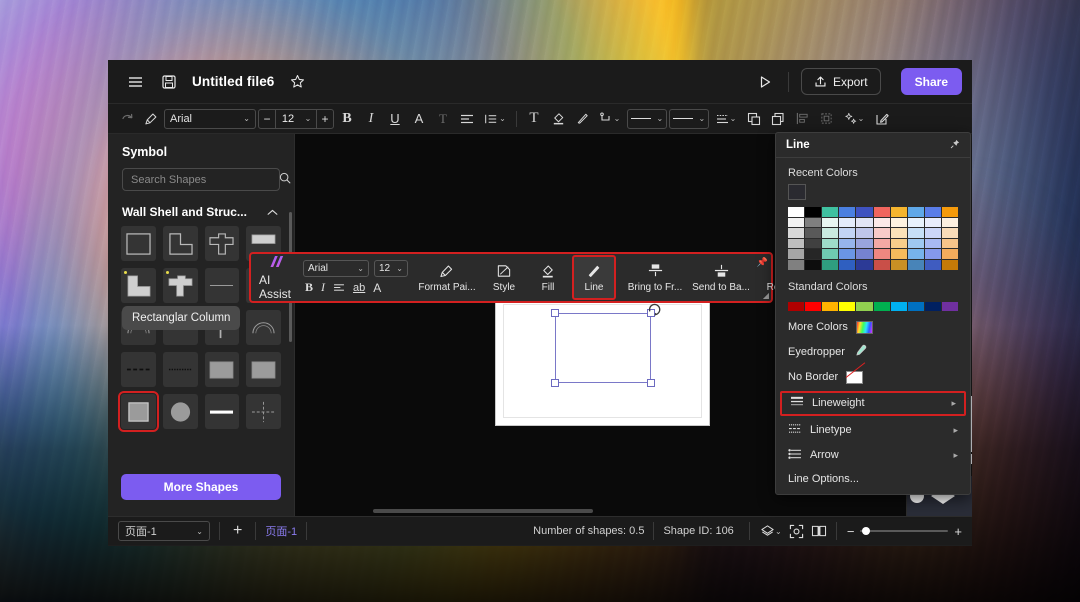 Image resolution: width=1080 pixels, height=602 pixels. I want to click on canvas-horizontal-scrollbar, so click(483, 511).